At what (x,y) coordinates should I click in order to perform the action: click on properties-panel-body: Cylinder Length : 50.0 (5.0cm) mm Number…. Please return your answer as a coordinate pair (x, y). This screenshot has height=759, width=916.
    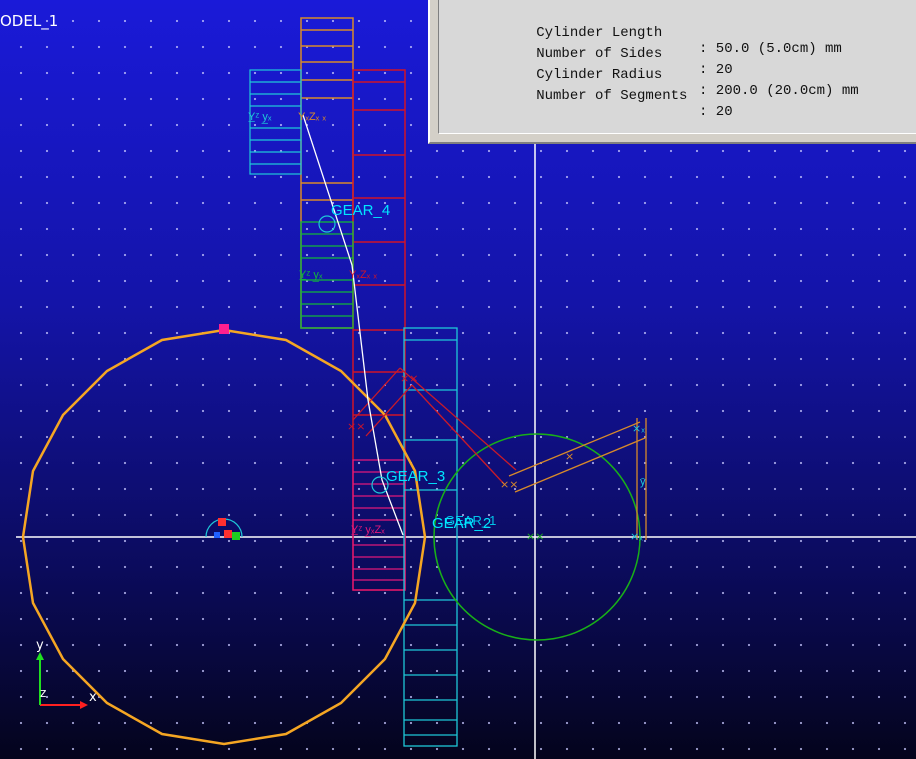
    Looking at the image, I should click on (677, 67).